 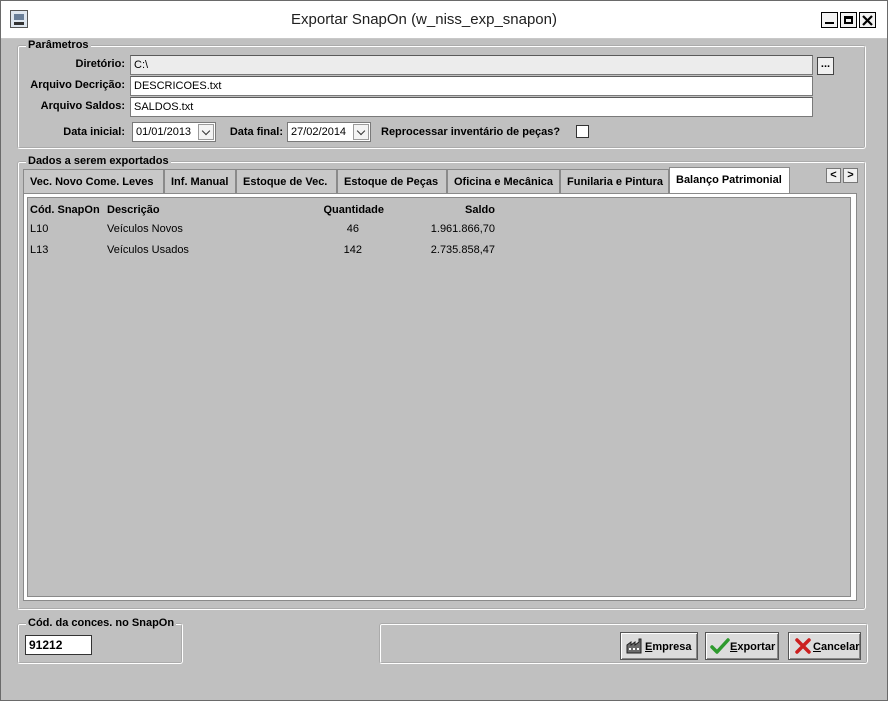 I want to click on close-button, so click(x=867, y=20).